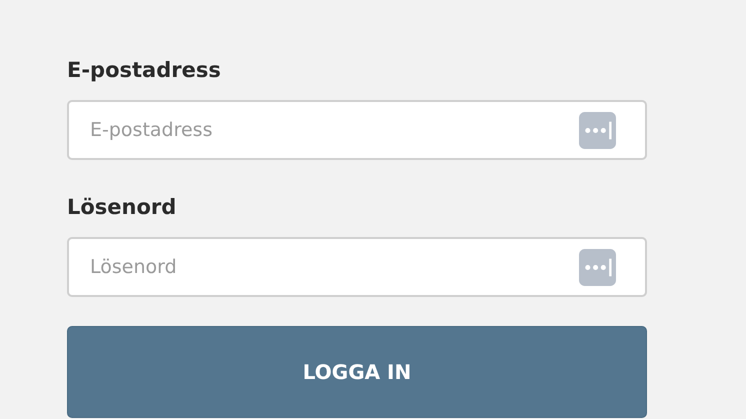 This screenshot has height=419, width=746. What do you see at coordinates (144, 70) in the screenshot?
I see `field-label: E-postadress` at bounding box center [144, 70].